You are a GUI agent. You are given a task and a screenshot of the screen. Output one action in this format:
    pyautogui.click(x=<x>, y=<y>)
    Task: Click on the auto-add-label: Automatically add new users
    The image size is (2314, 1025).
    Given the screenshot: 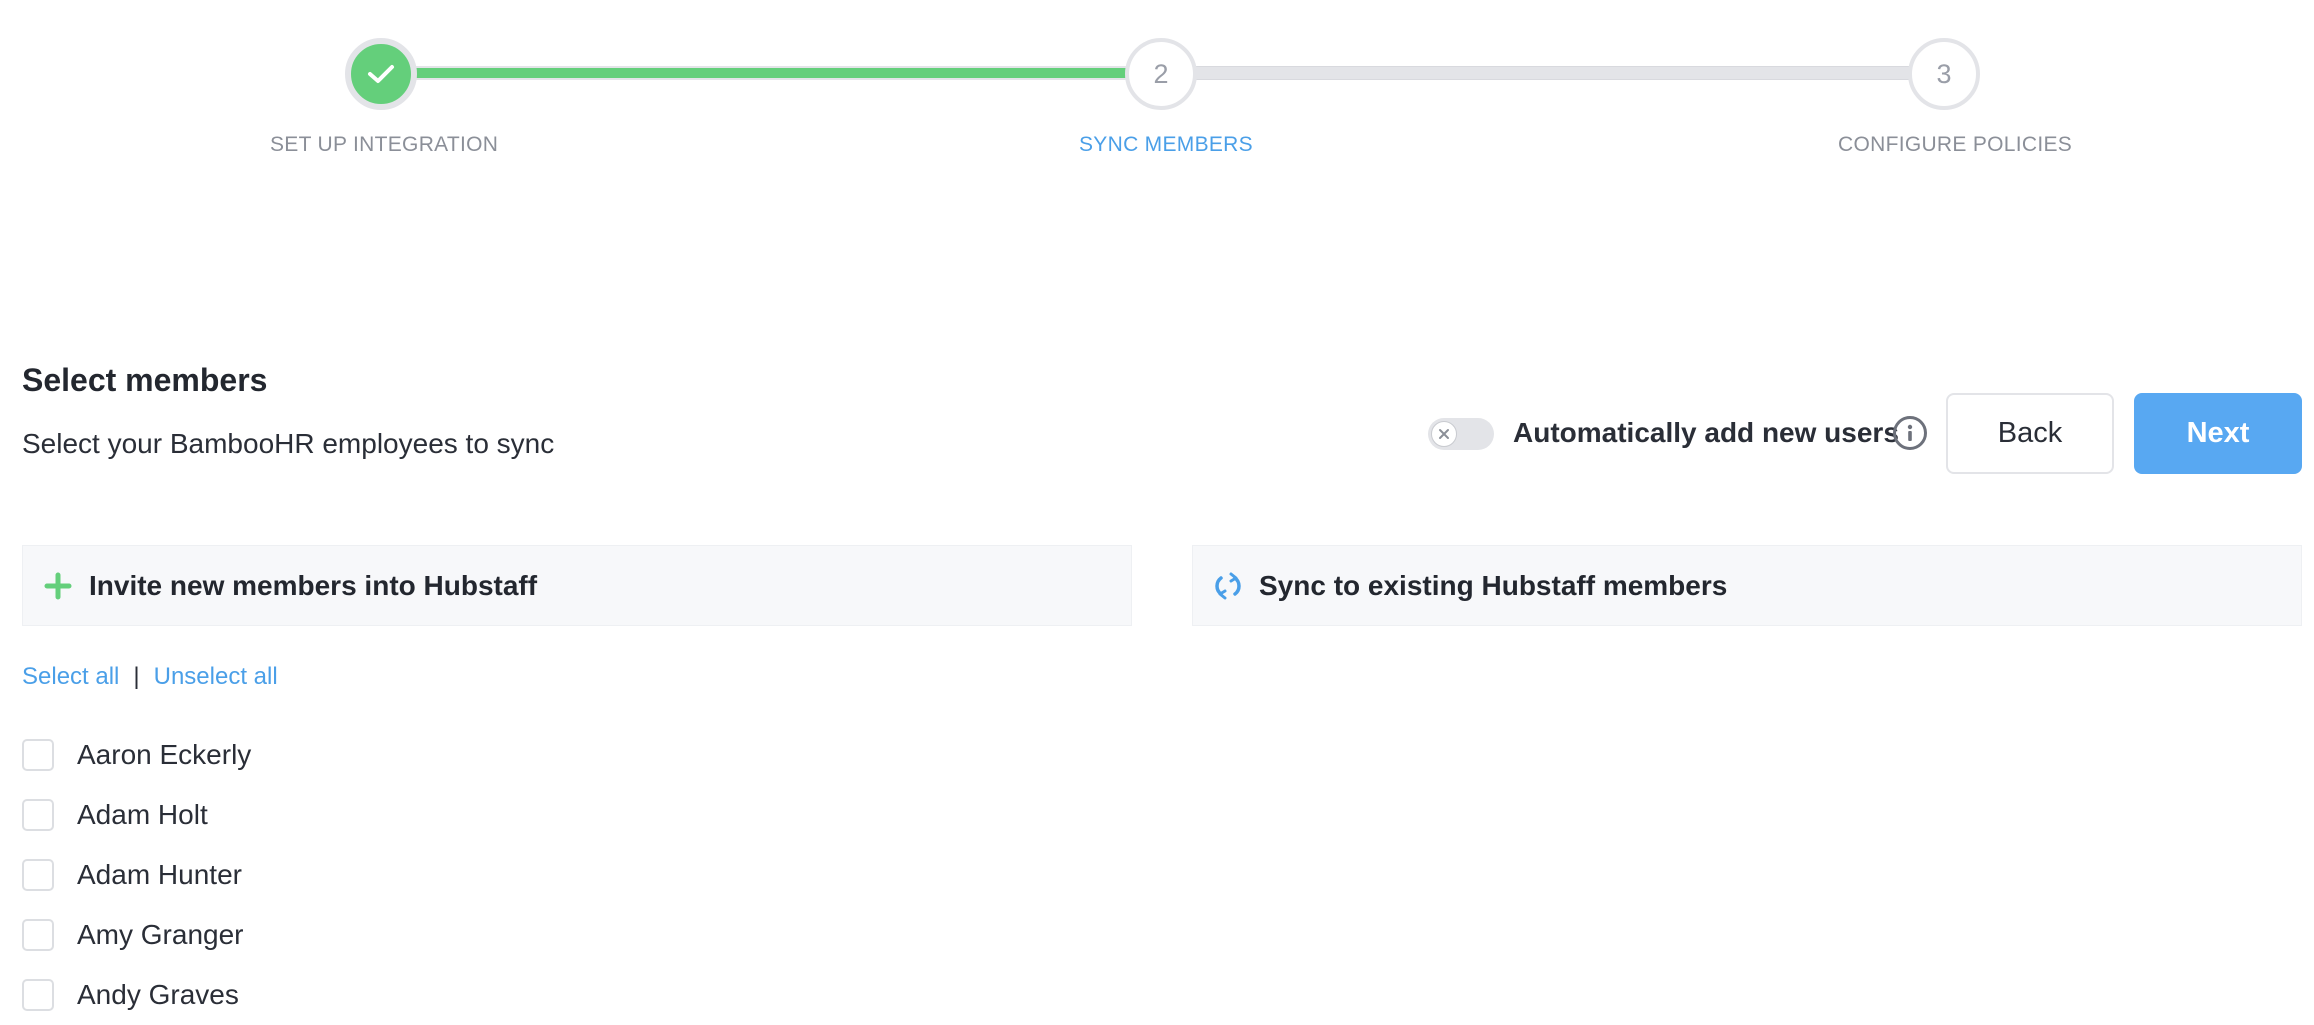 What is the action you would take?
    pyautogui.click(x=1706, y=432)
    